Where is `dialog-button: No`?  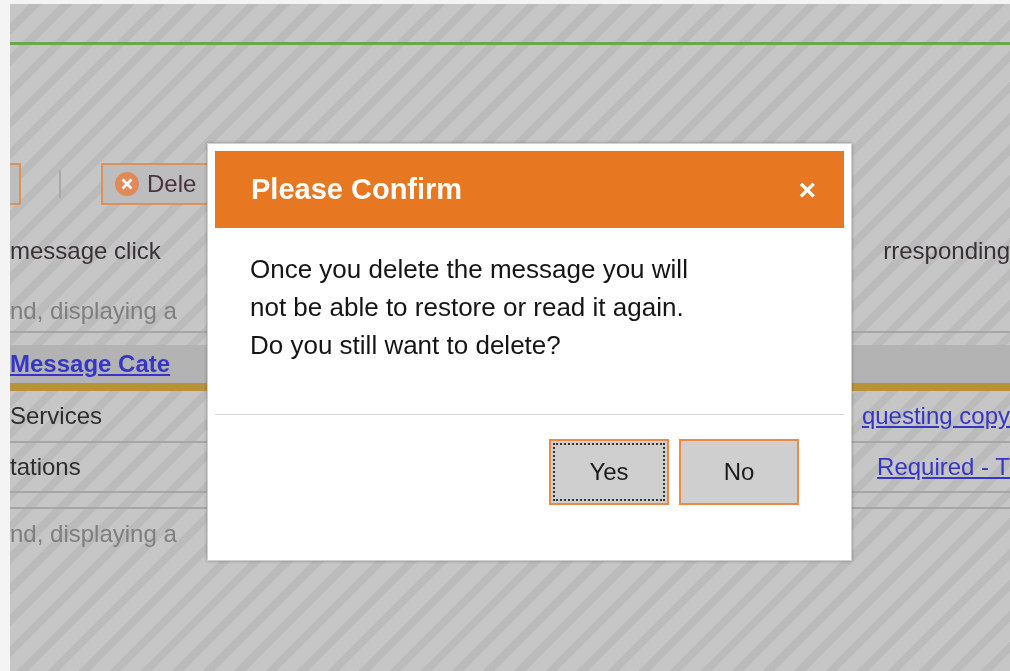
dialog-button: No is located at coordinates (739, 472).